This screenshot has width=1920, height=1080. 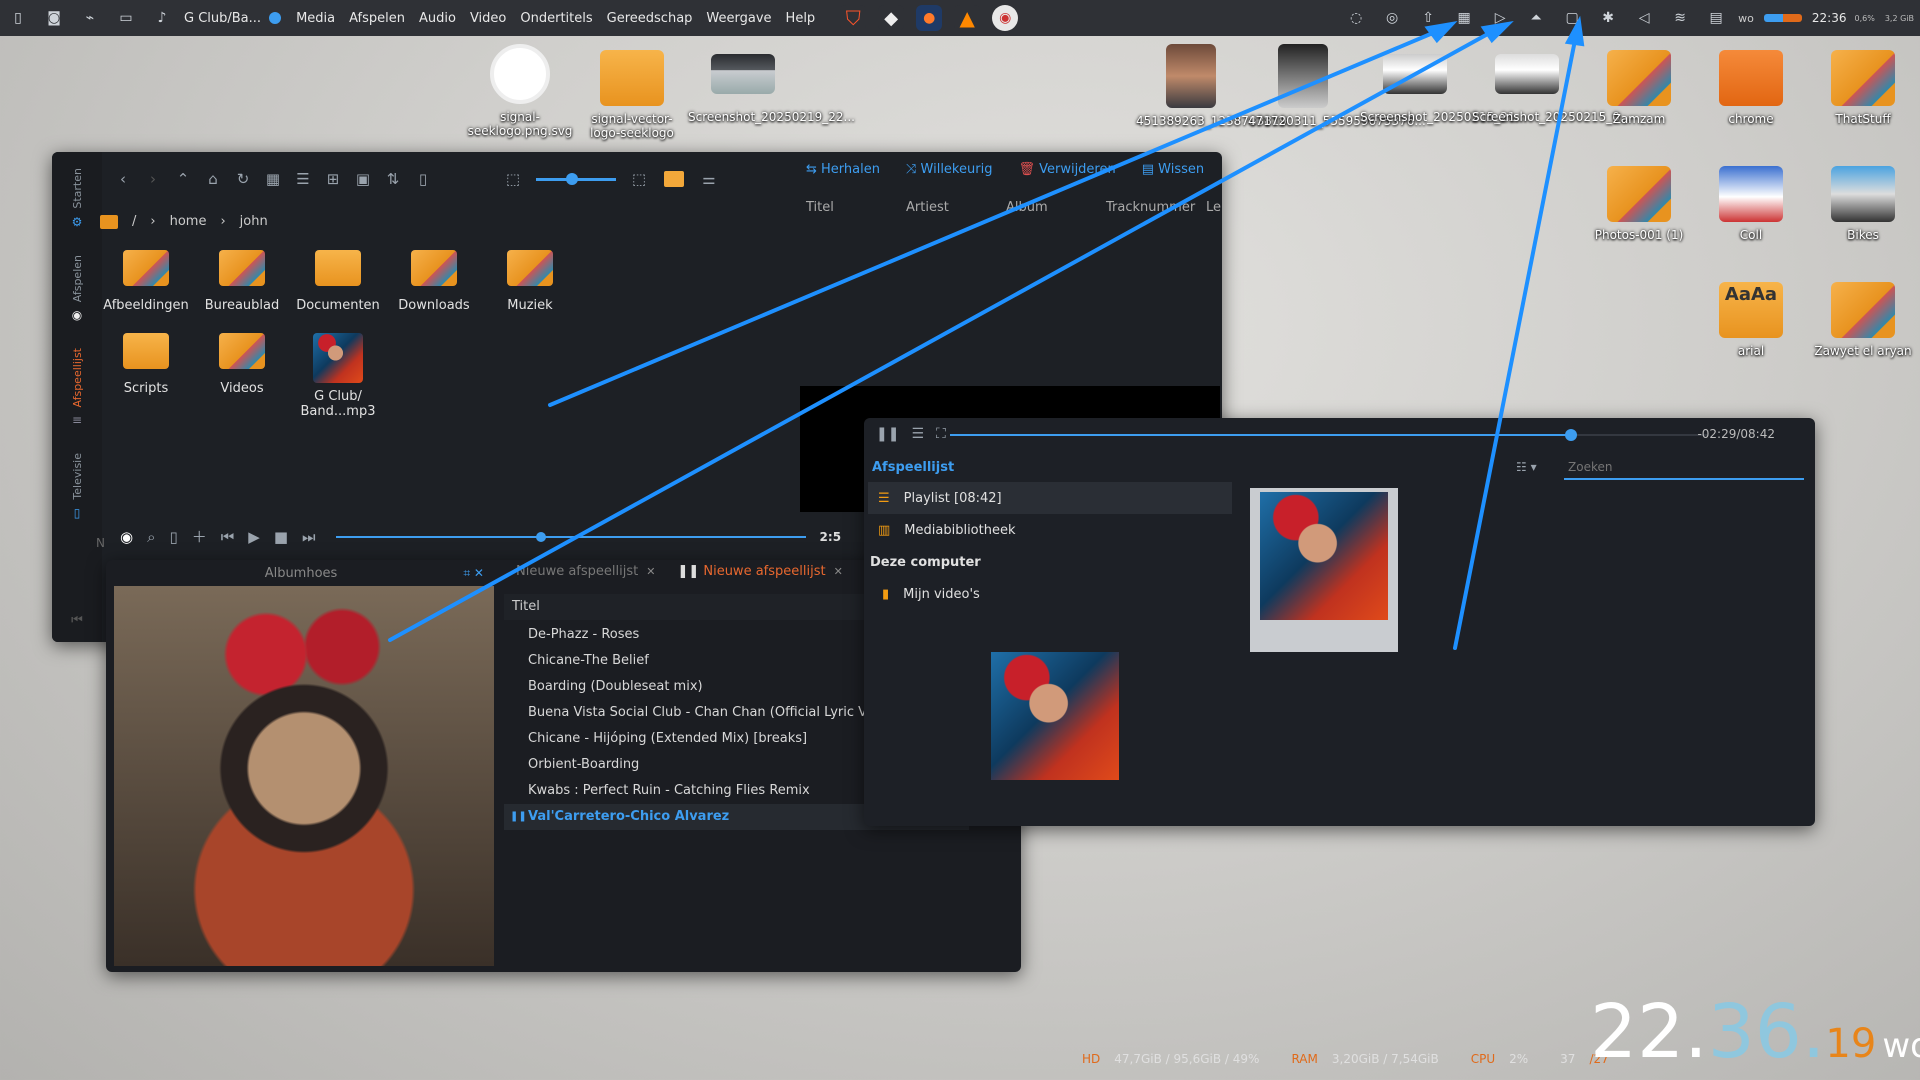 What do you see at coordinates (174, 537) in the screenshot?
I see `open-file-icon: ▯` at bounding box center [174, 537].